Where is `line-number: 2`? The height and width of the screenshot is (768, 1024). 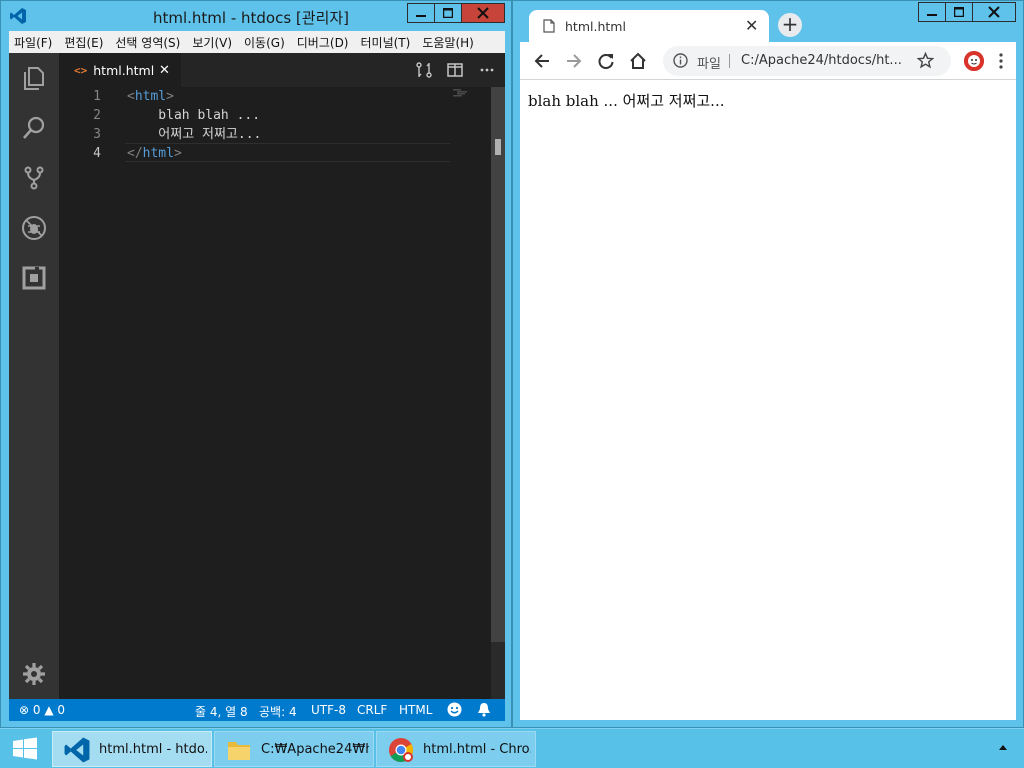
line-number: 2 is located at coordinates (97, 115).